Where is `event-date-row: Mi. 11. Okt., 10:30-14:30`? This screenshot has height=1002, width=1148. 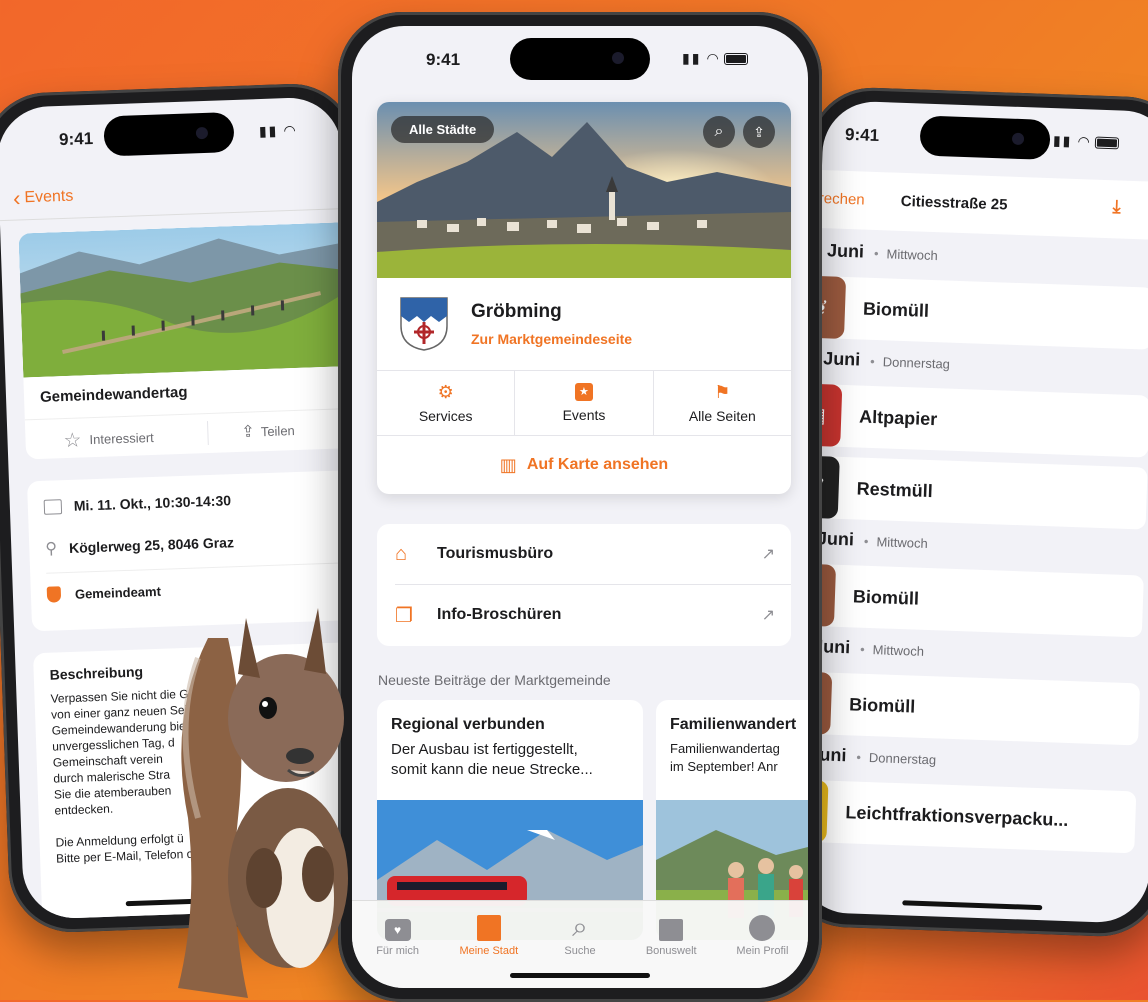
event-date-row: Mi. 11. Okt., 10:30-14:30 is located at coordinates (137, 503).